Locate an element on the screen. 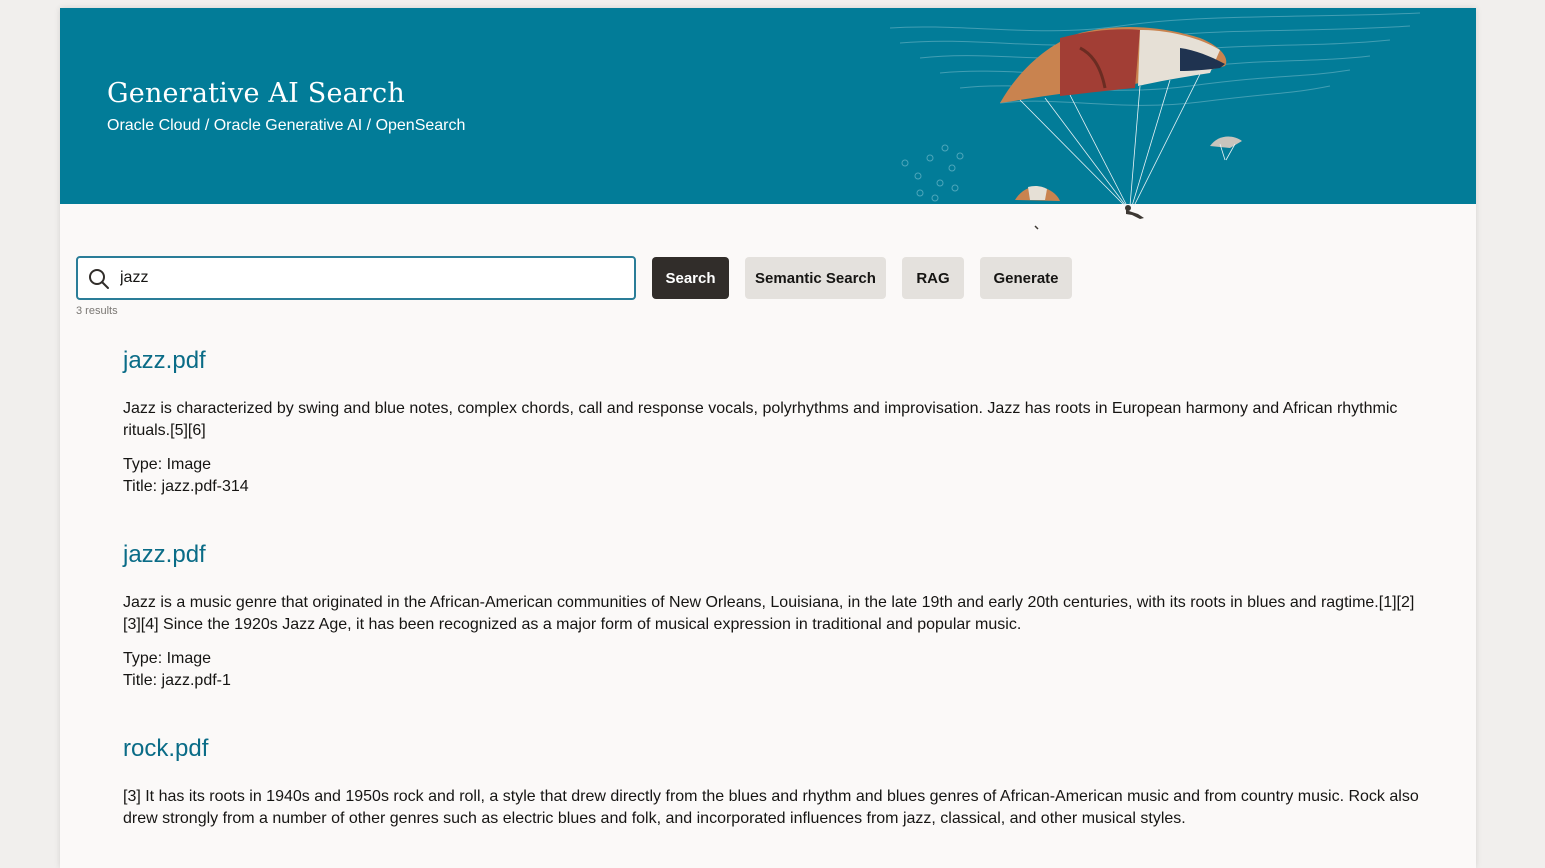  search-field is located at coordinates (356, 278).